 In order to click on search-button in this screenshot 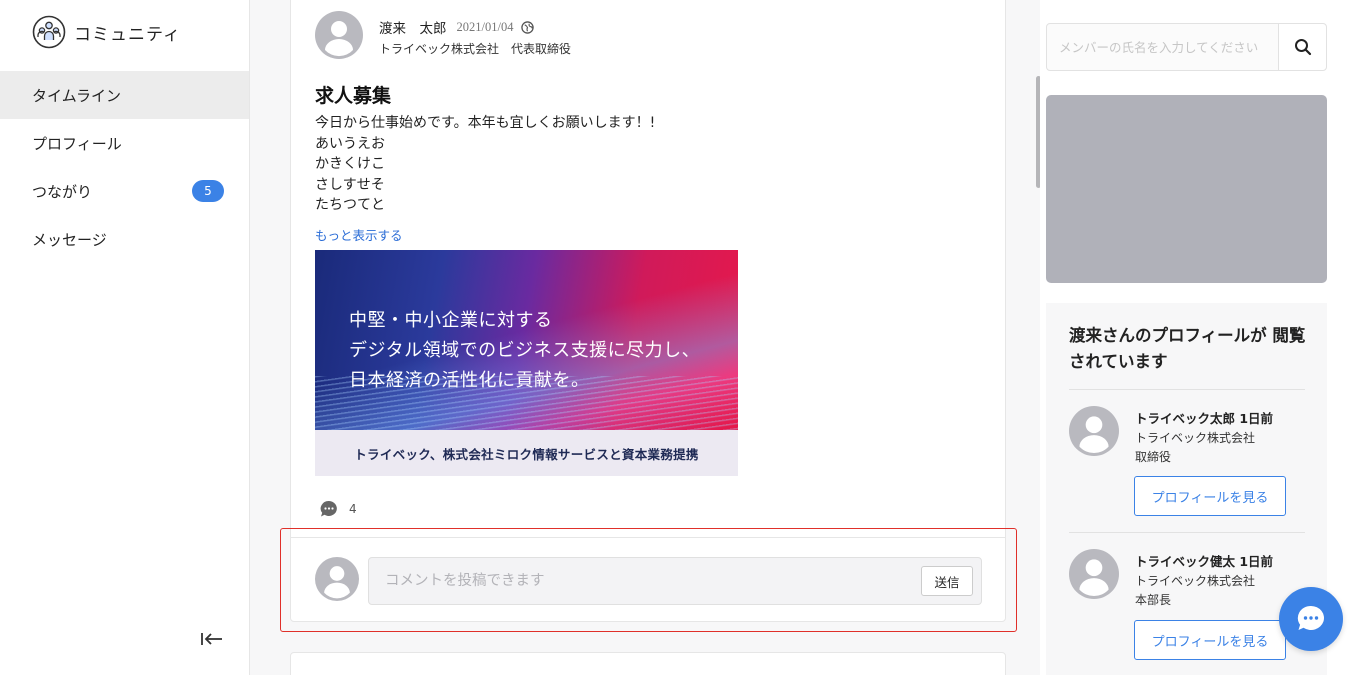, I will do `click(1302, 47)`.